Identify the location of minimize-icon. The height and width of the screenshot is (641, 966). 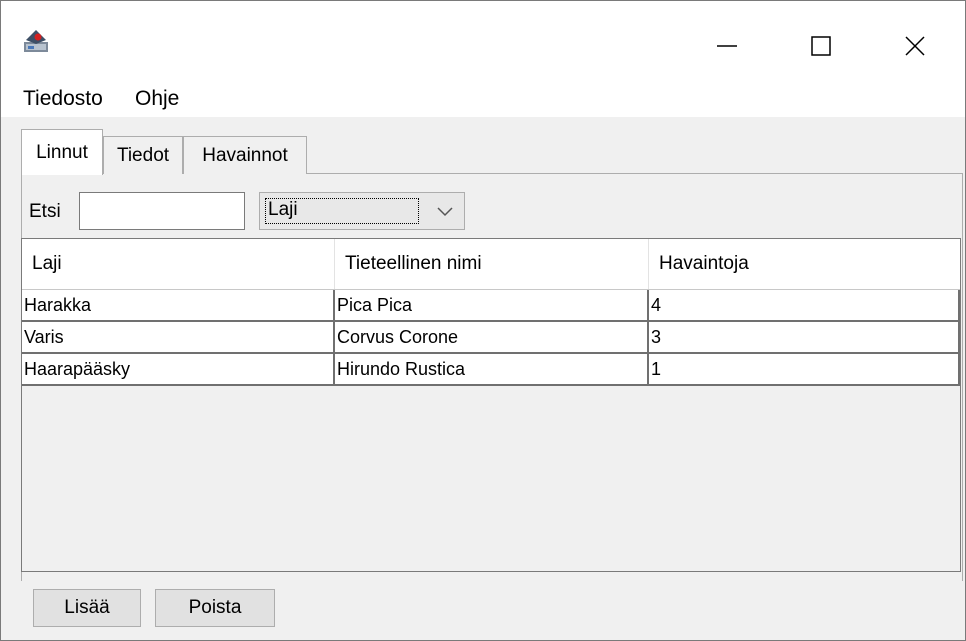
(727, 46).